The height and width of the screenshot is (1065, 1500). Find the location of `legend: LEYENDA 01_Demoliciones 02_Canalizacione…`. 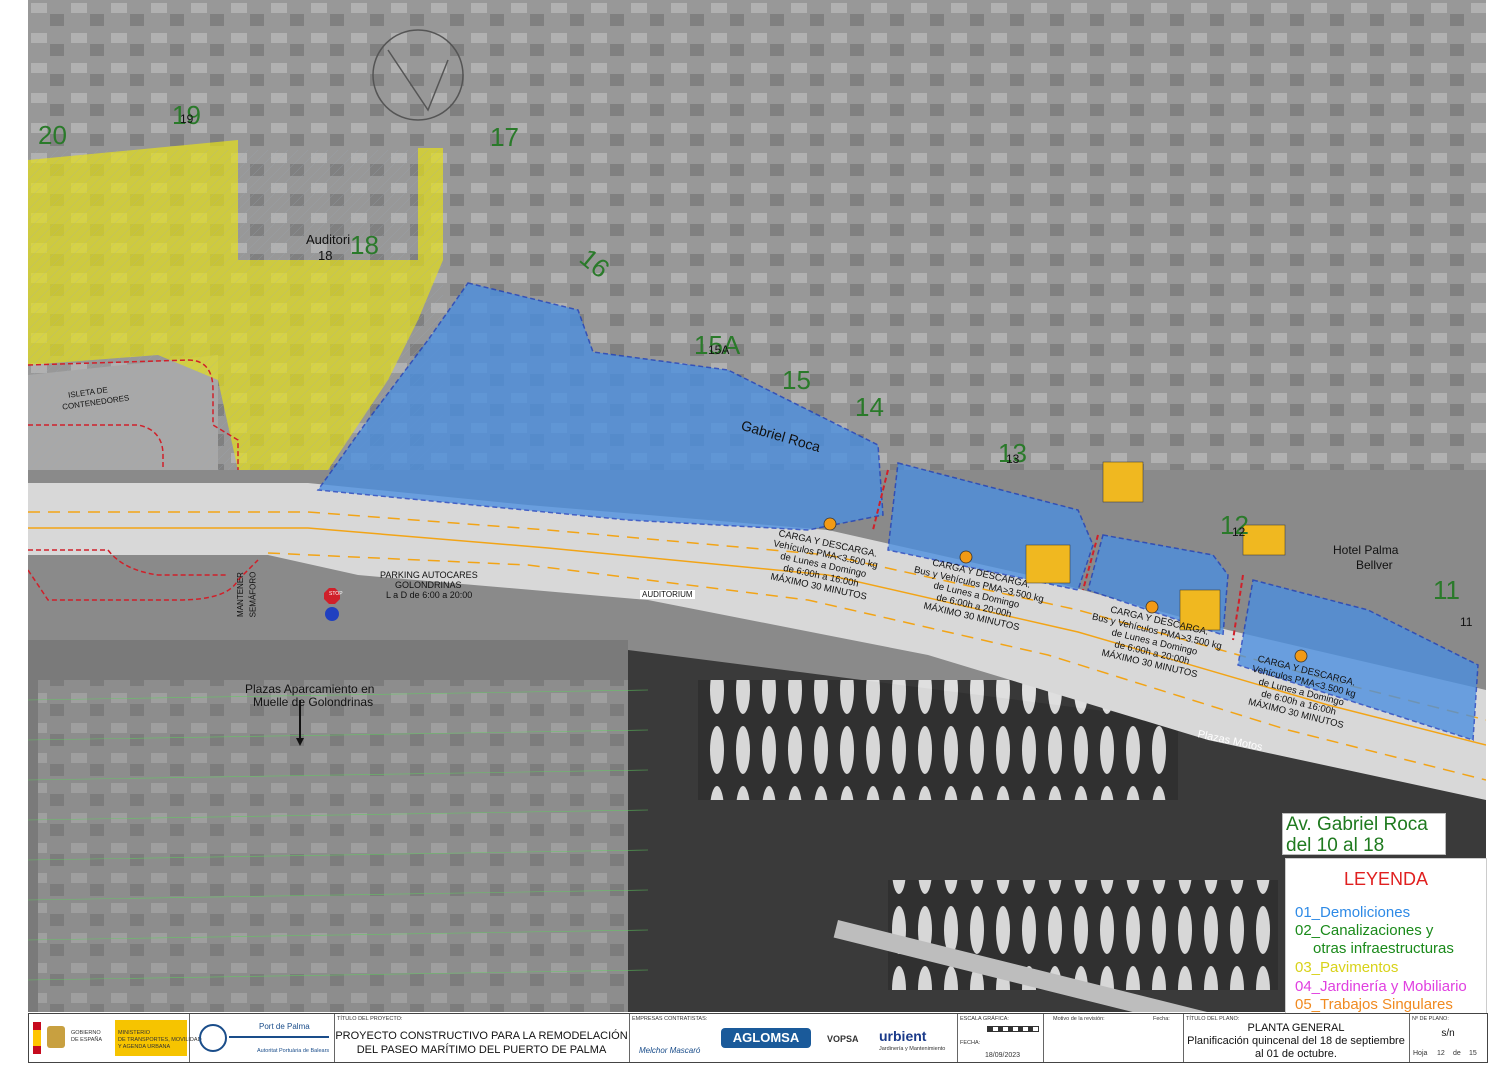

legend: LEYENDA 01_Demoliciones 02_Canalizacione… is located at coordinates (1386, 936).